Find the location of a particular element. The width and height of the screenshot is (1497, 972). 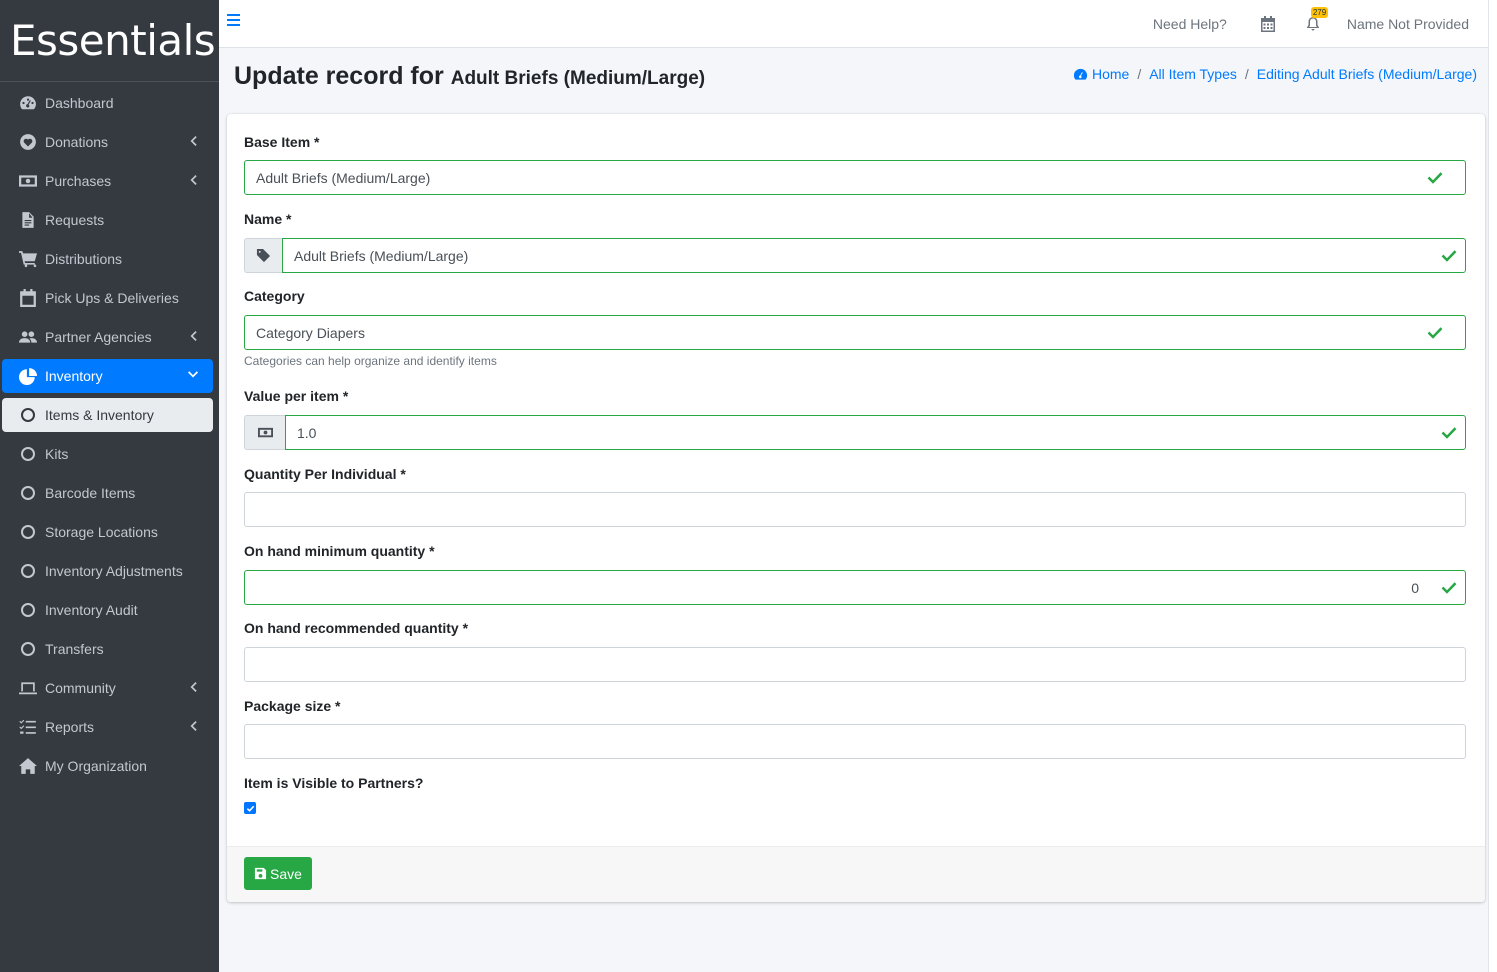

sidebar-item-reports: Reports is located at coordinates (107, 727).